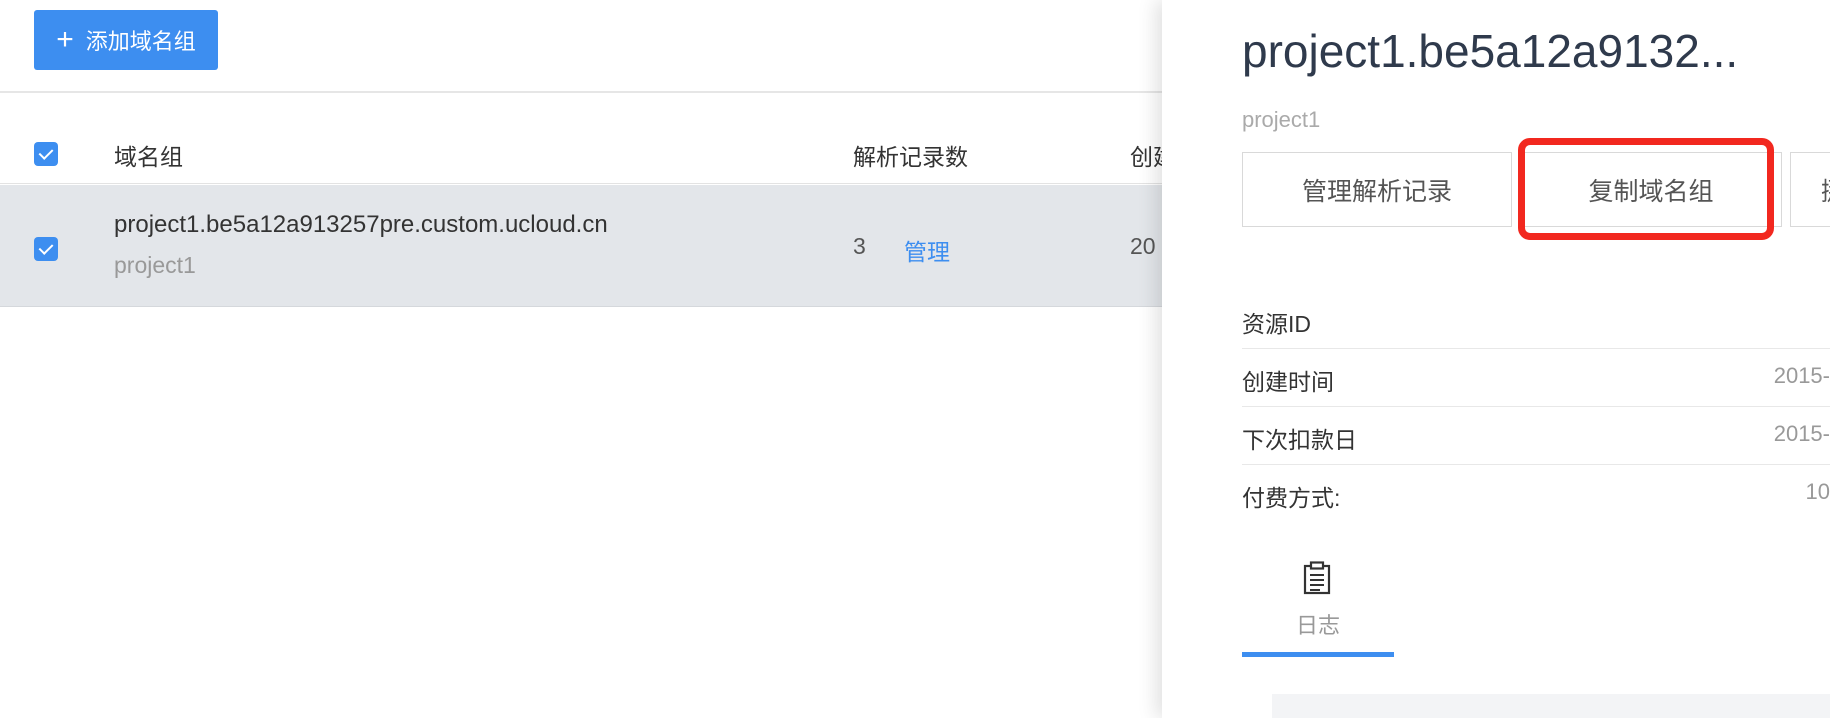 This screenshot has width=1830, height=718. Describe the element at coordinates (1536, 436) in the screenshot. I see `info-row-next-billing: 下次扣款日 2015-` at that location.